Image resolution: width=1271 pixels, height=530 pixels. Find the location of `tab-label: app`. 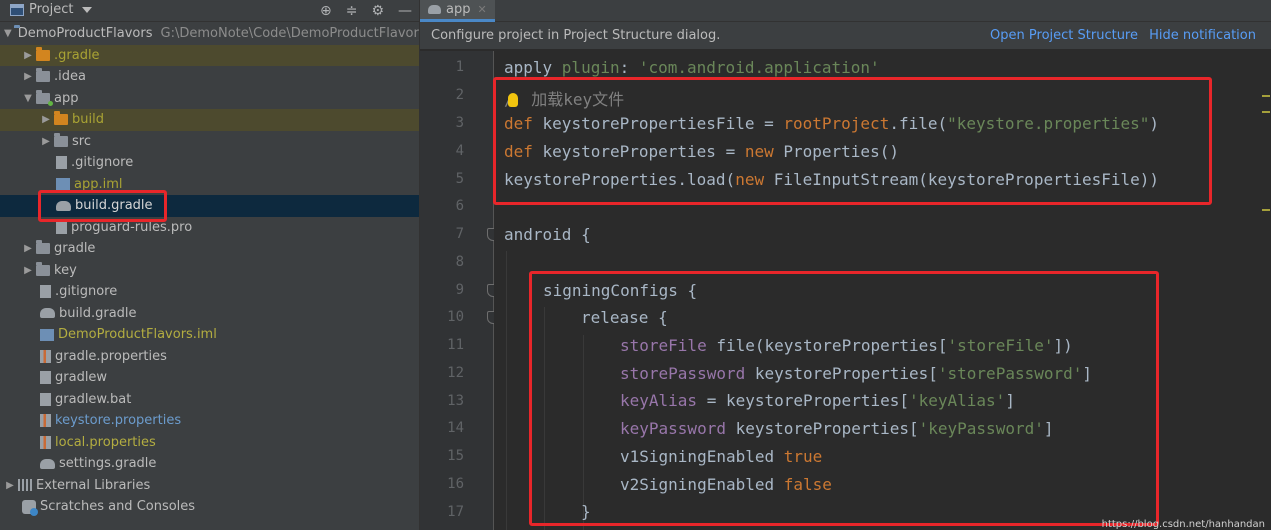

tab-label: app is located at coordinates (458, 9).